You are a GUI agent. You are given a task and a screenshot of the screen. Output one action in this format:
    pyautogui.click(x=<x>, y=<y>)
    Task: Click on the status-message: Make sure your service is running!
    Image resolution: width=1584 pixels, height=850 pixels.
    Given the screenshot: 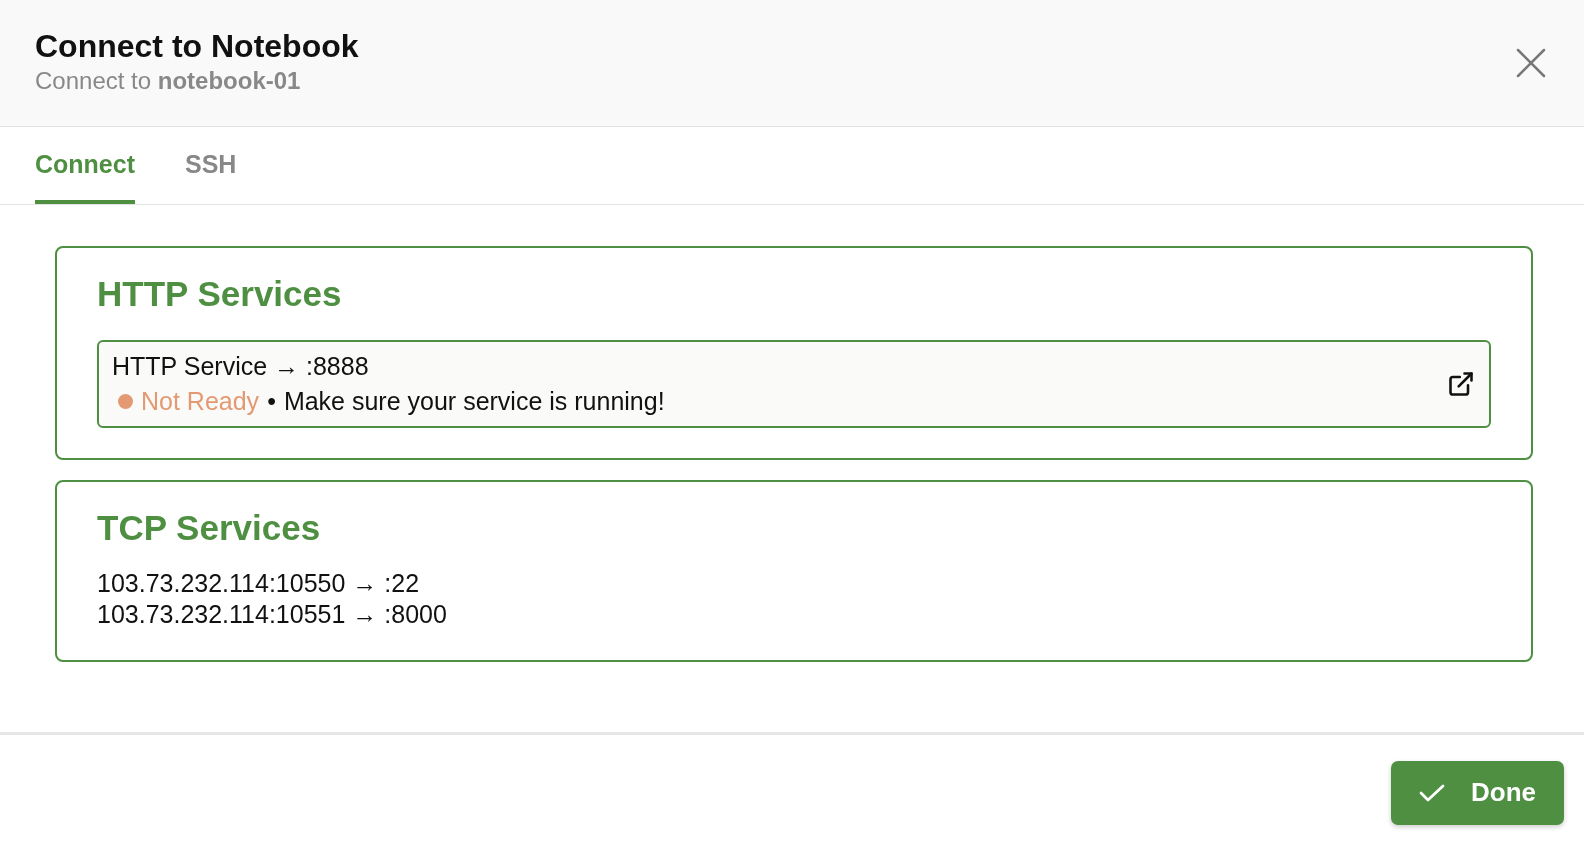 What is the action you would take?
    pyautogui.click(x=474, y=401)
    